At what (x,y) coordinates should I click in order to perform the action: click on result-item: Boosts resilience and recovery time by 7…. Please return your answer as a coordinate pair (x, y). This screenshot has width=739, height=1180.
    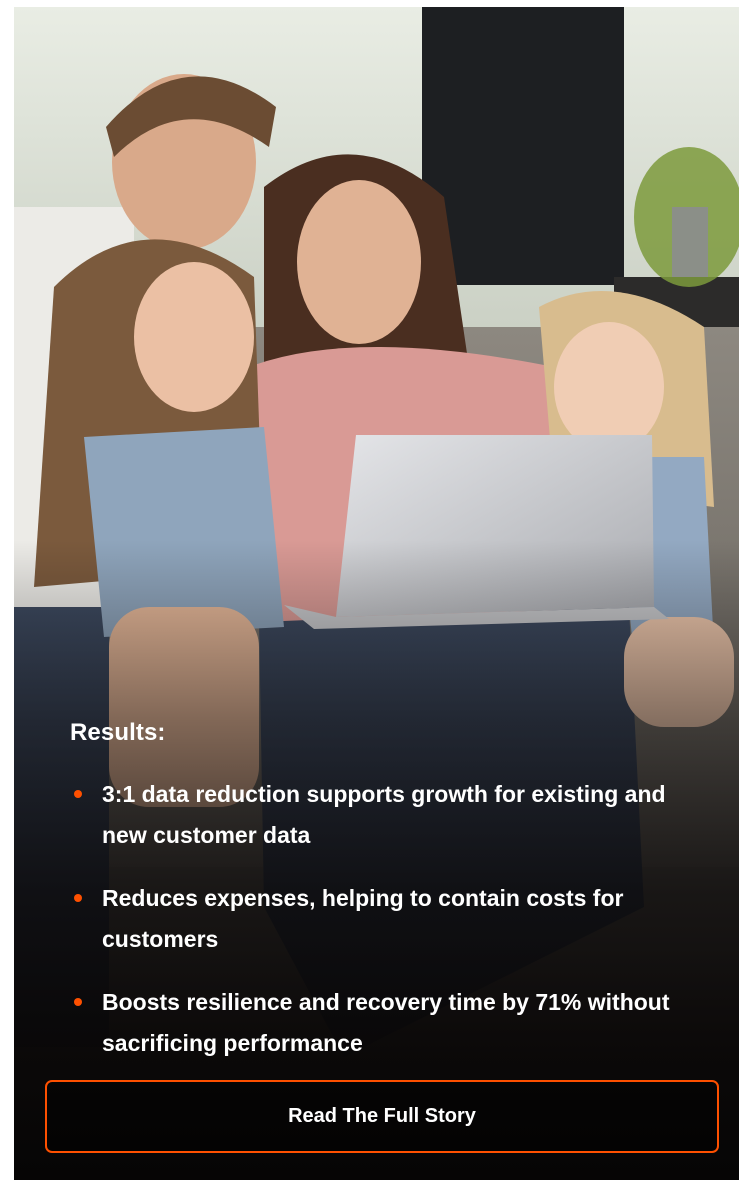
    Looking at the image, I should click on (380, 1023).